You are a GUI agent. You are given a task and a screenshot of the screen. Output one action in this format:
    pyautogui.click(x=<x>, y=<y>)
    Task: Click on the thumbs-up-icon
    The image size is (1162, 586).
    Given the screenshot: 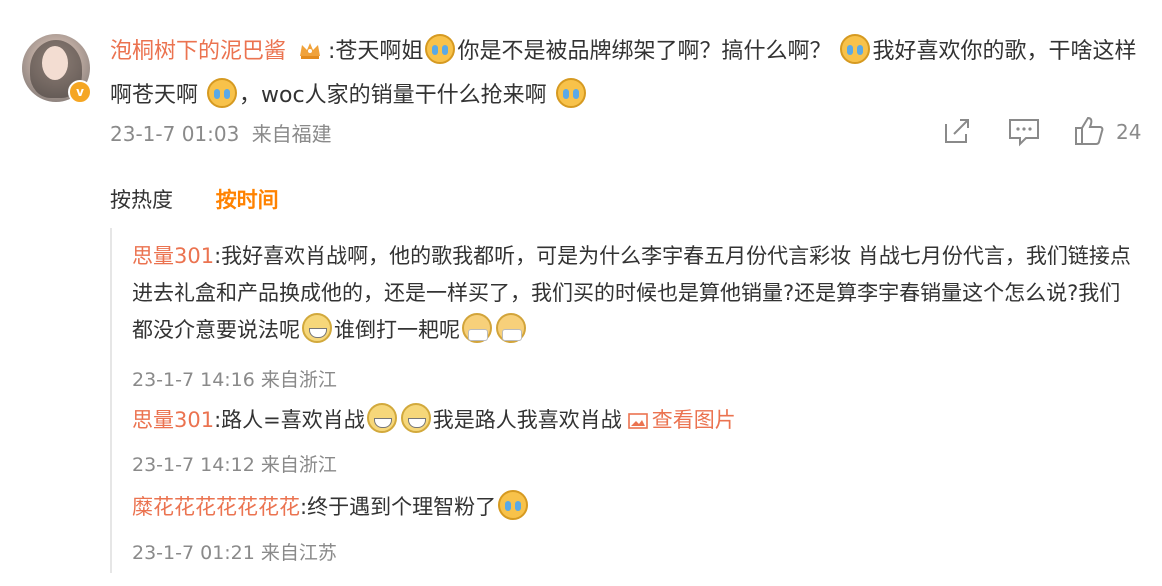 What is the action you would take?
    pyautogui.click(x=1089, y=130)
    